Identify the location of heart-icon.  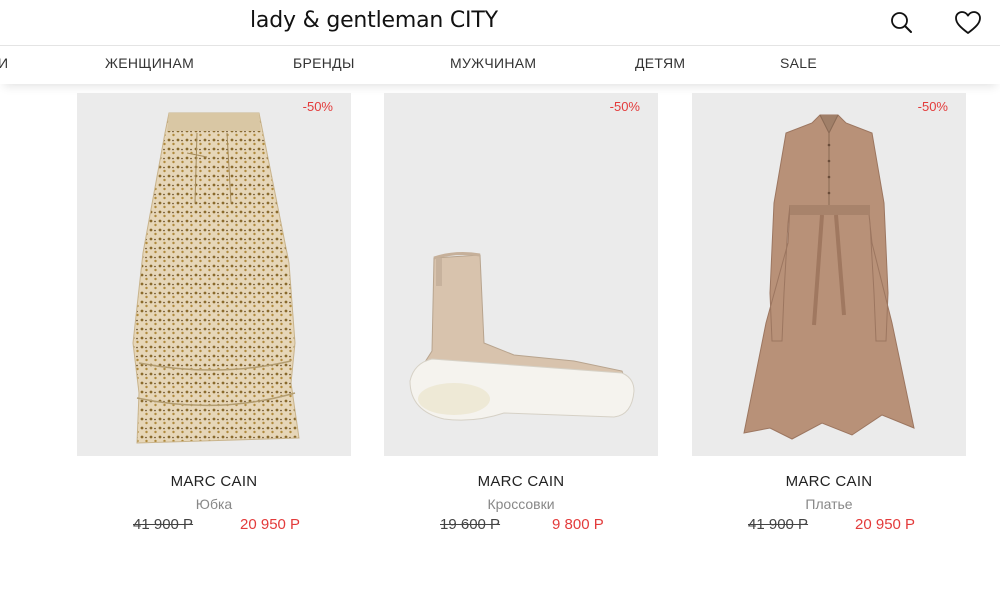
(968, 23).